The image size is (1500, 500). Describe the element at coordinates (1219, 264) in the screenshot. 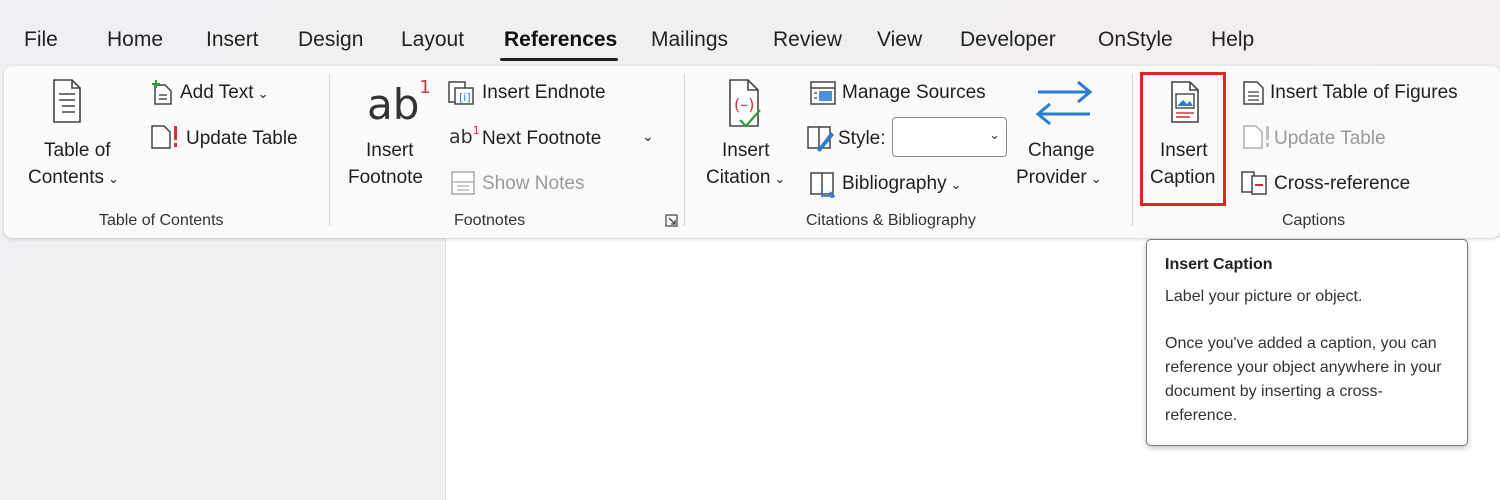

I see `tooltip-title: Insert Caption` at that location.